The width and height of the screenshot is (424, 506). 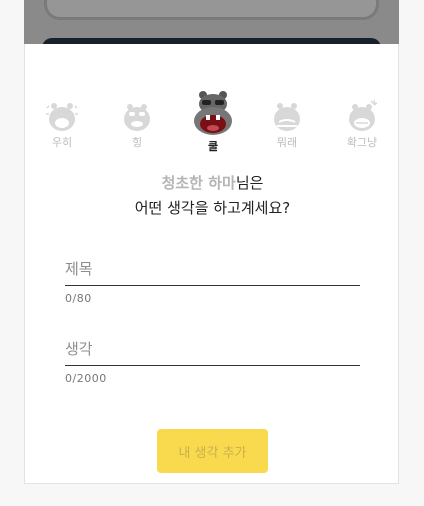 What do you see at coordinates (137, 142) in the screenshot?
I see `mood-label: 힝` at bounding box center [137, 142].